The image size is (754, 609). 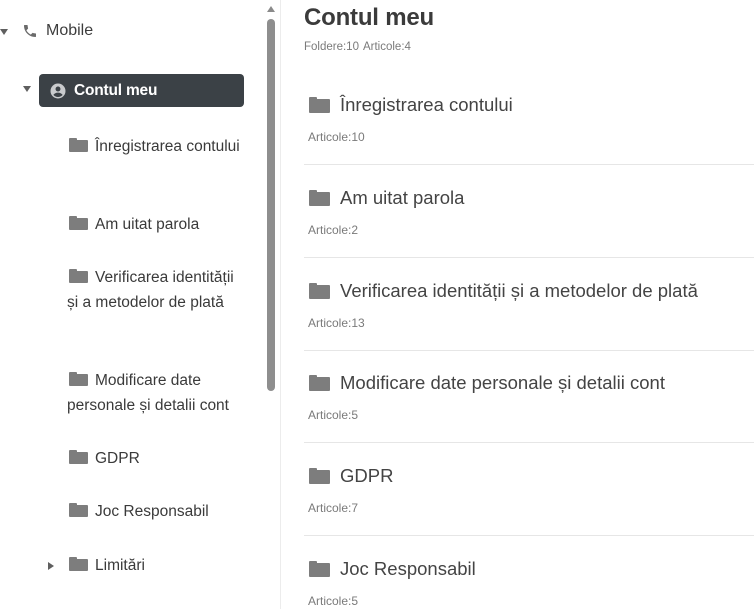 I want to click on sidebar-item-am-uitat-parola: Am uitat parola, so click(x=157, y=224).